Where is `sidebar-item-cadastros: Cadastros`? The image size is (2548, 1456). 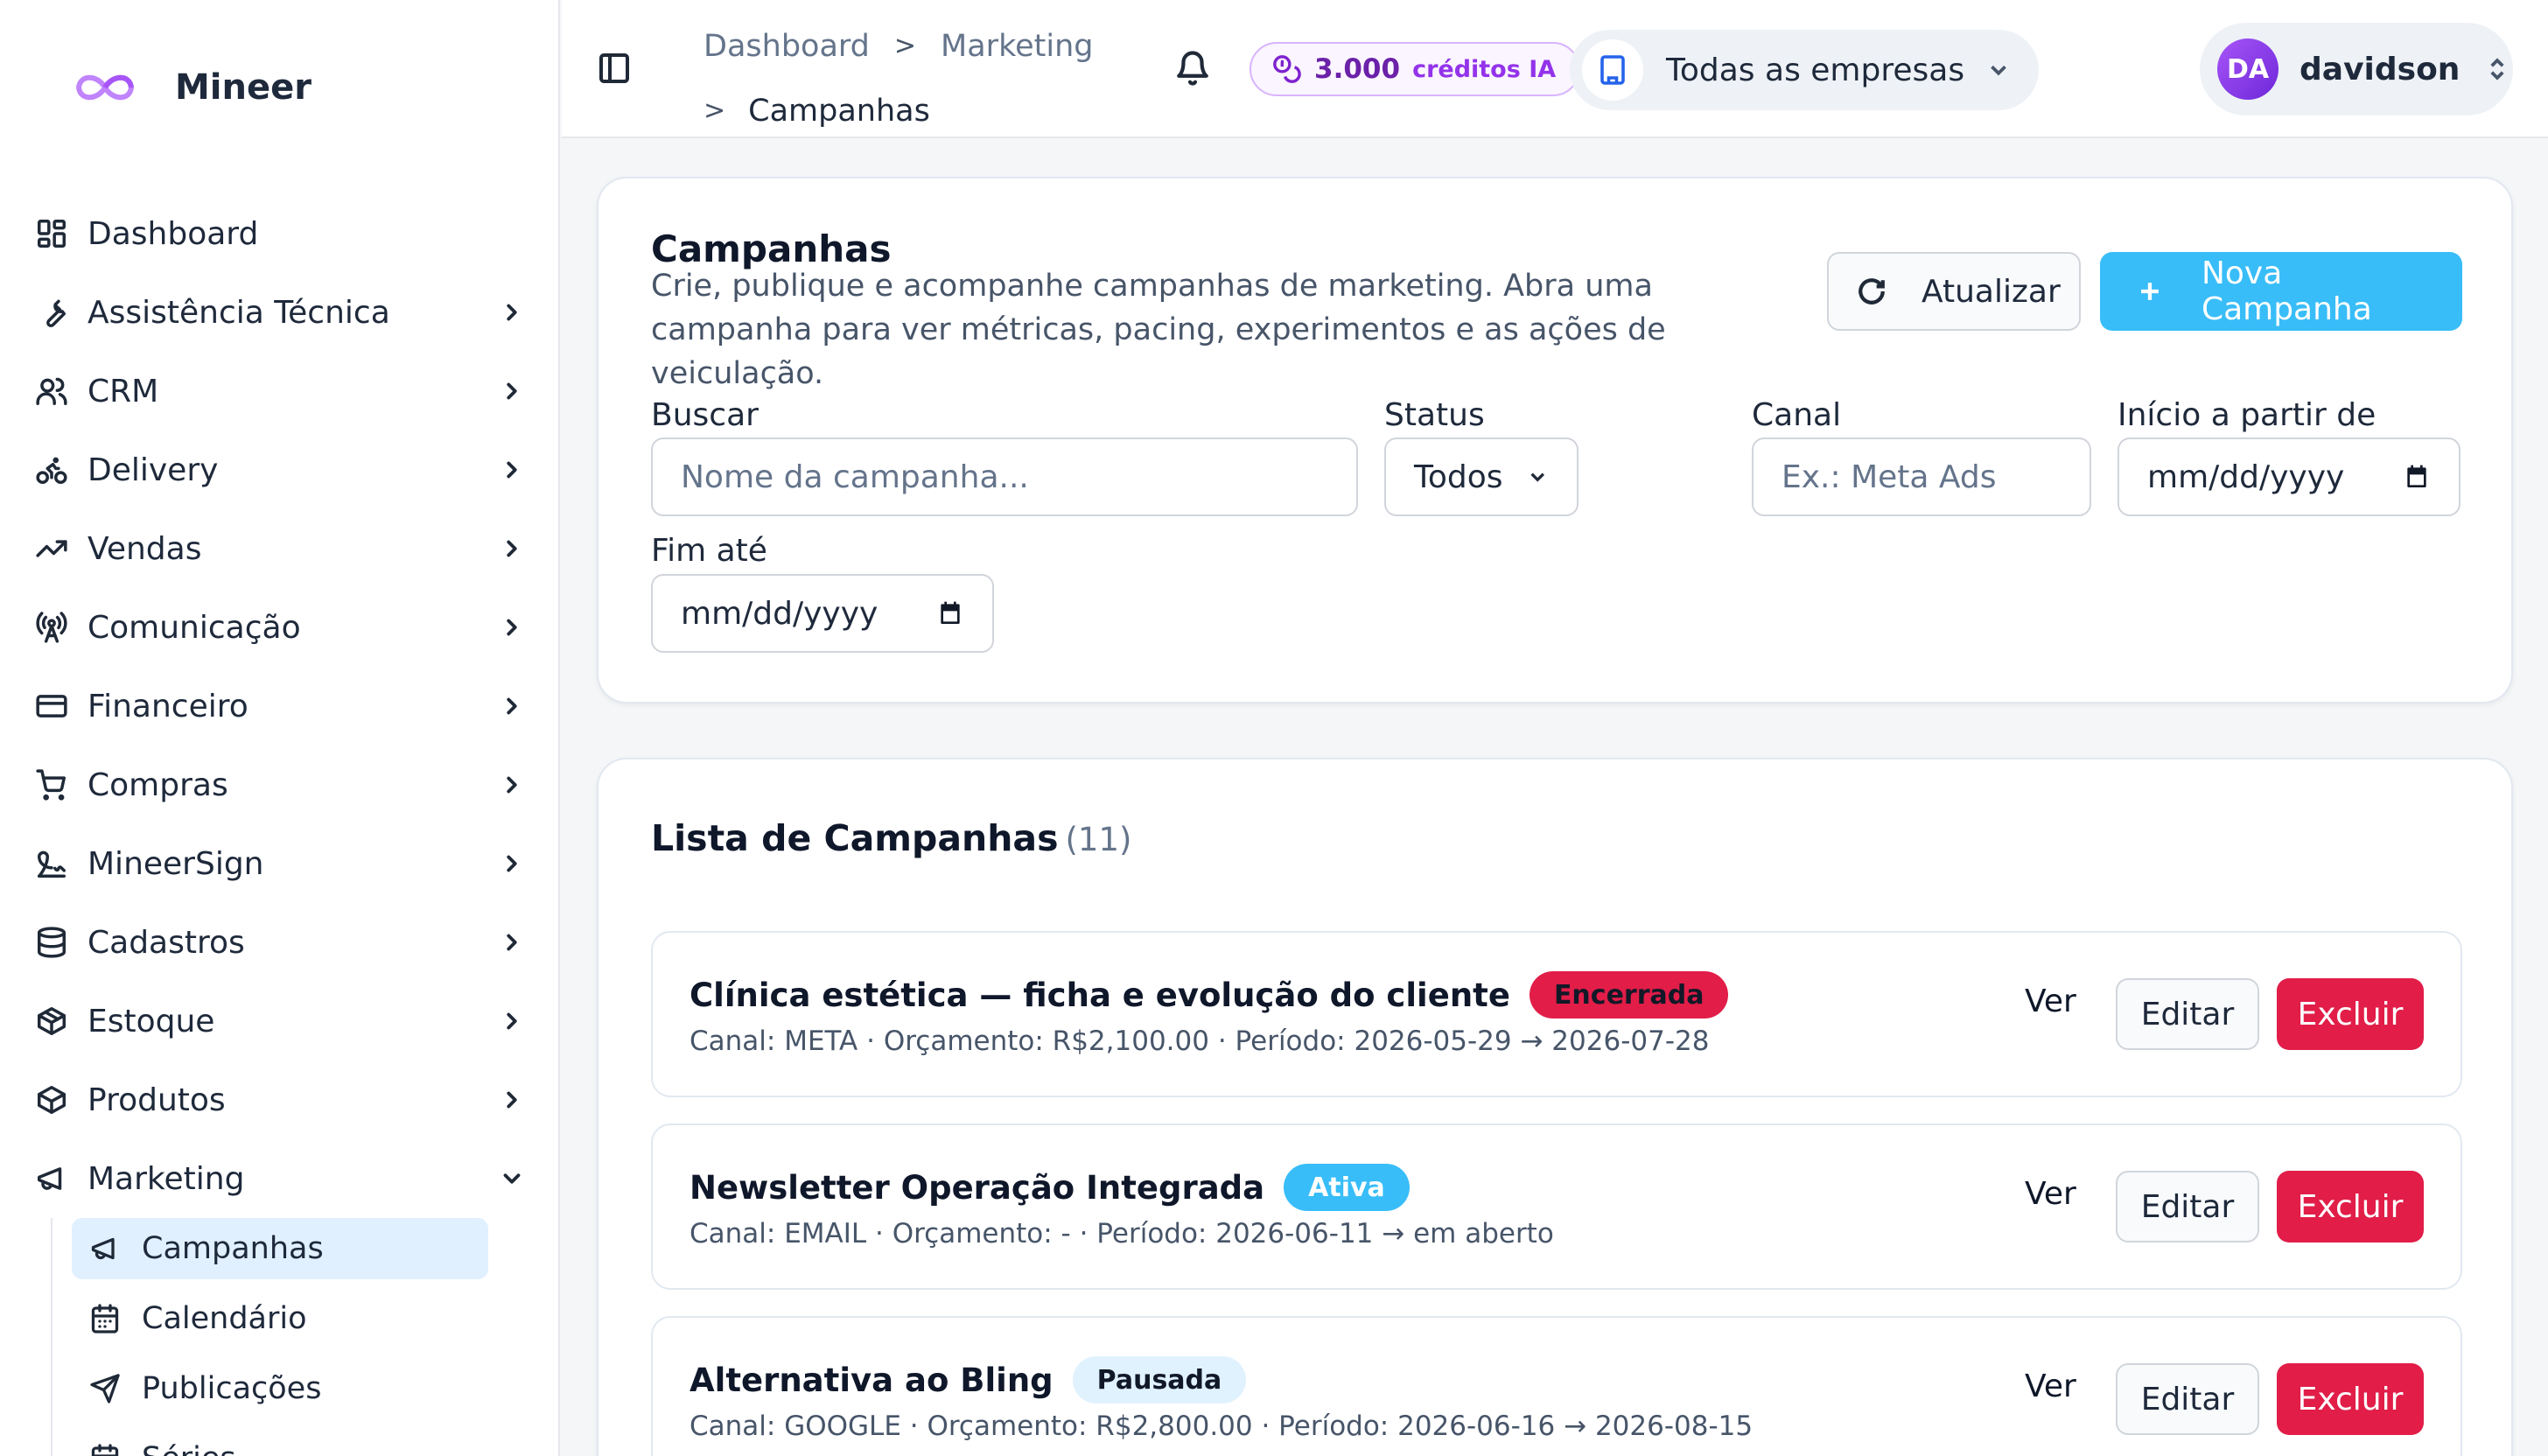
sidebar-item-cadastros: Cadastros is located at coordinates (279, 942).